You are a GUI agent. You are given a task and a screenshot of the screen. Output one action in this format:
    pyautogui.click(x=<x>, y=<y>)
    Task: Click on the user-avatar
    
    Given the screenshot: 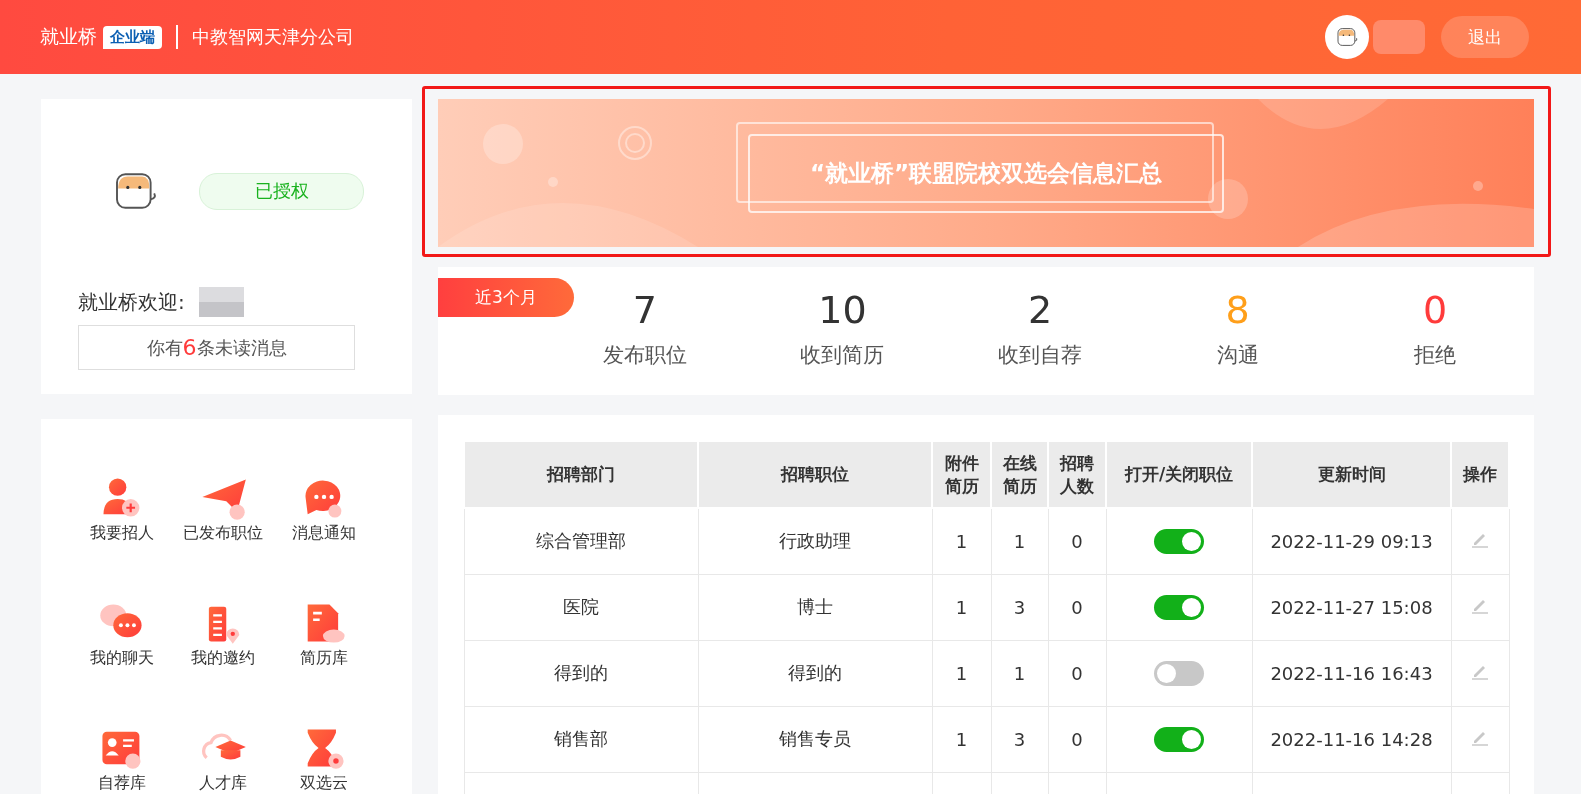 What is the action you would take?
    pyautogui.click(x=1347, y=37)
    